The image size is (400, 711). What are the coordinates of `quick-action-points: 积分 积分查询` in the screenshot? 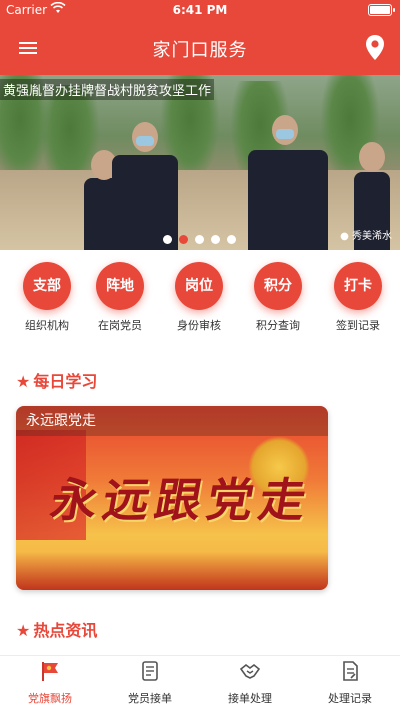 It's located at (278, 297).